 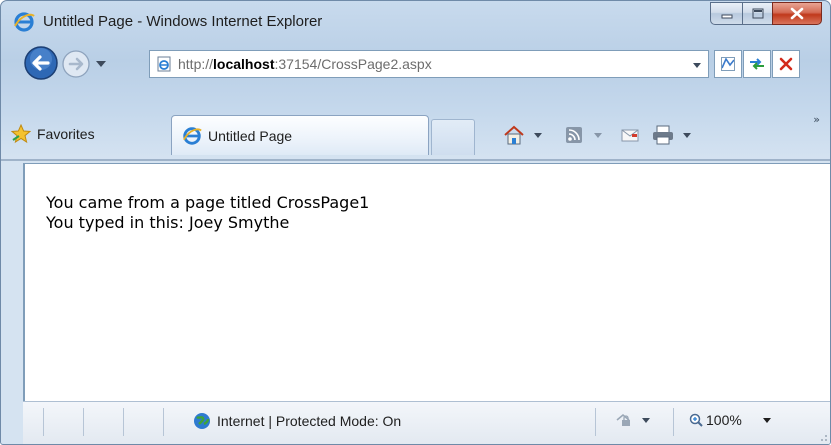 I want to click on address-bar: http://localhost:37154/CrossPage2.aspx, so click(x=429, y=64).